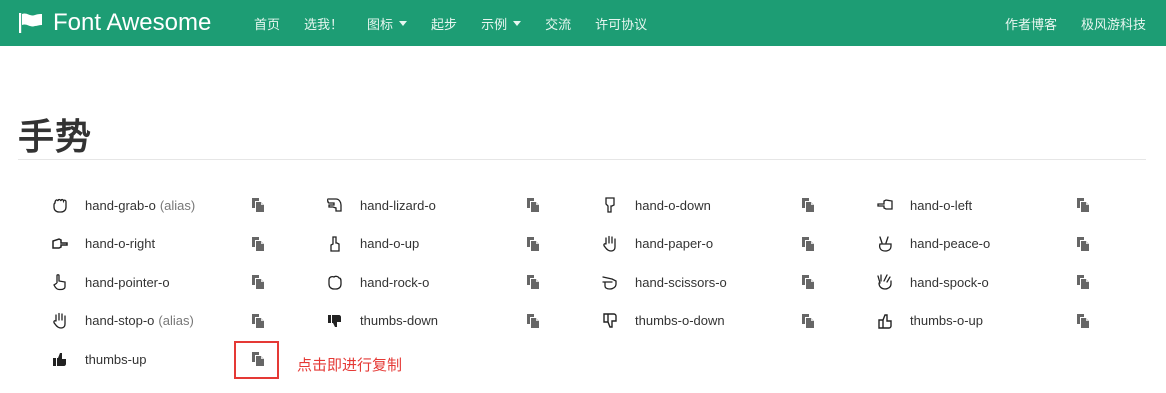 This screenshot has height=393, width=1166. What do you see at coordinates (350, 365) in the screenshot?
I see `annotation-text: 点击即进行复制` at bounding box center [350, 365].